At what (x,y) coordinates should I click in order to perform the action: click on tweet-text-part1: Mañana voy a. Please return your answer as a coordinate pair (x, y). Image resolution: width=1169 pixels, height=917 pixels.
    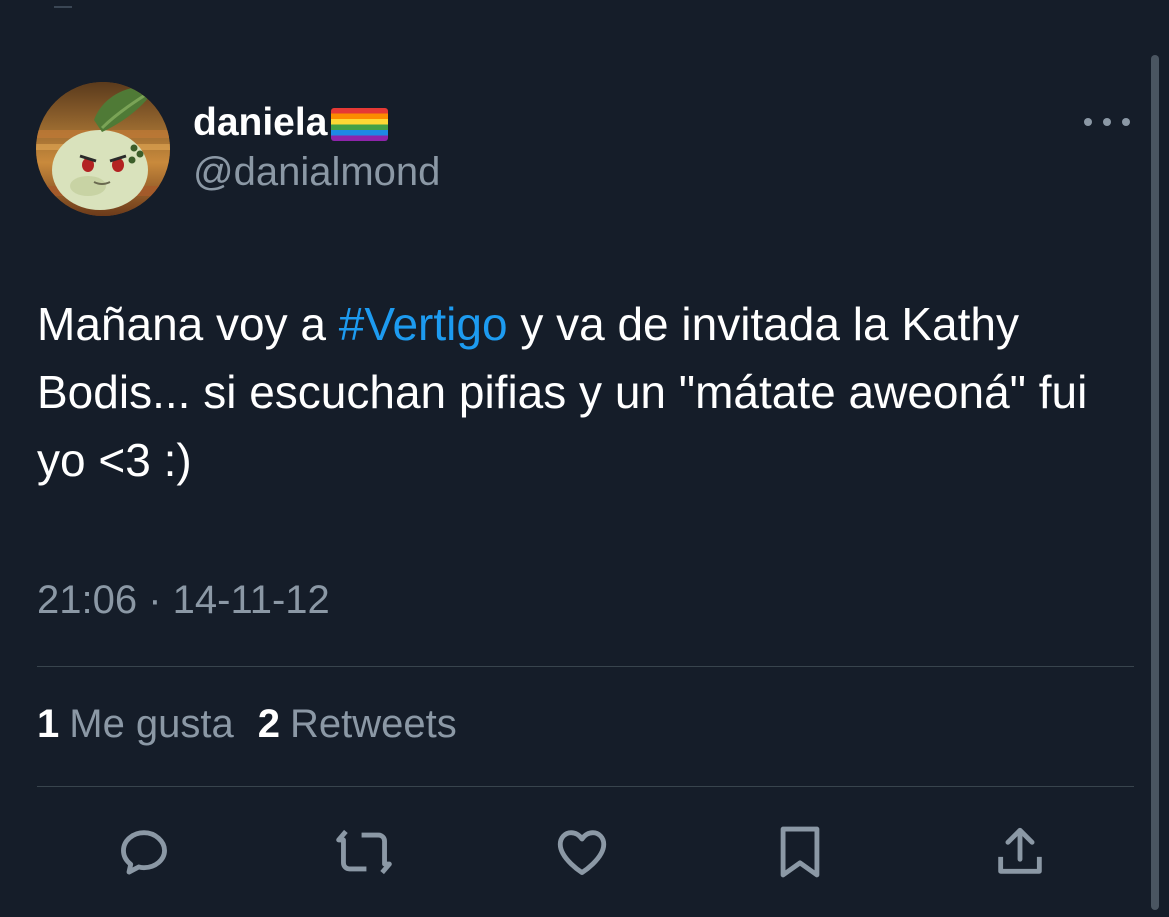
    Looking at the image, I should click on (188, 324).